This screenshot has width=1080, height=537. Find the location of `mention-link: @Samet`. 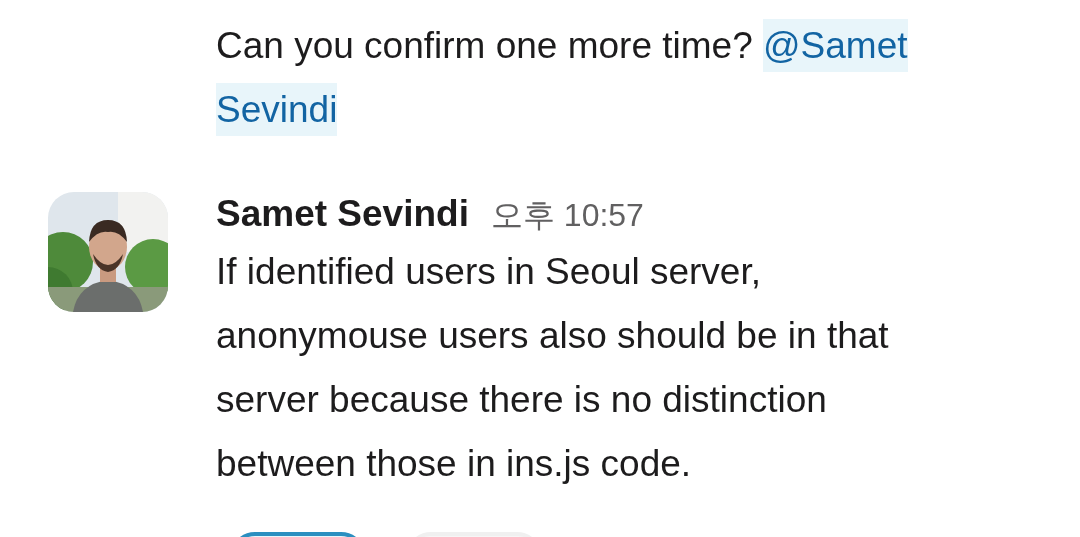

mention-link: @Samet is located at coordinates (835, 45).